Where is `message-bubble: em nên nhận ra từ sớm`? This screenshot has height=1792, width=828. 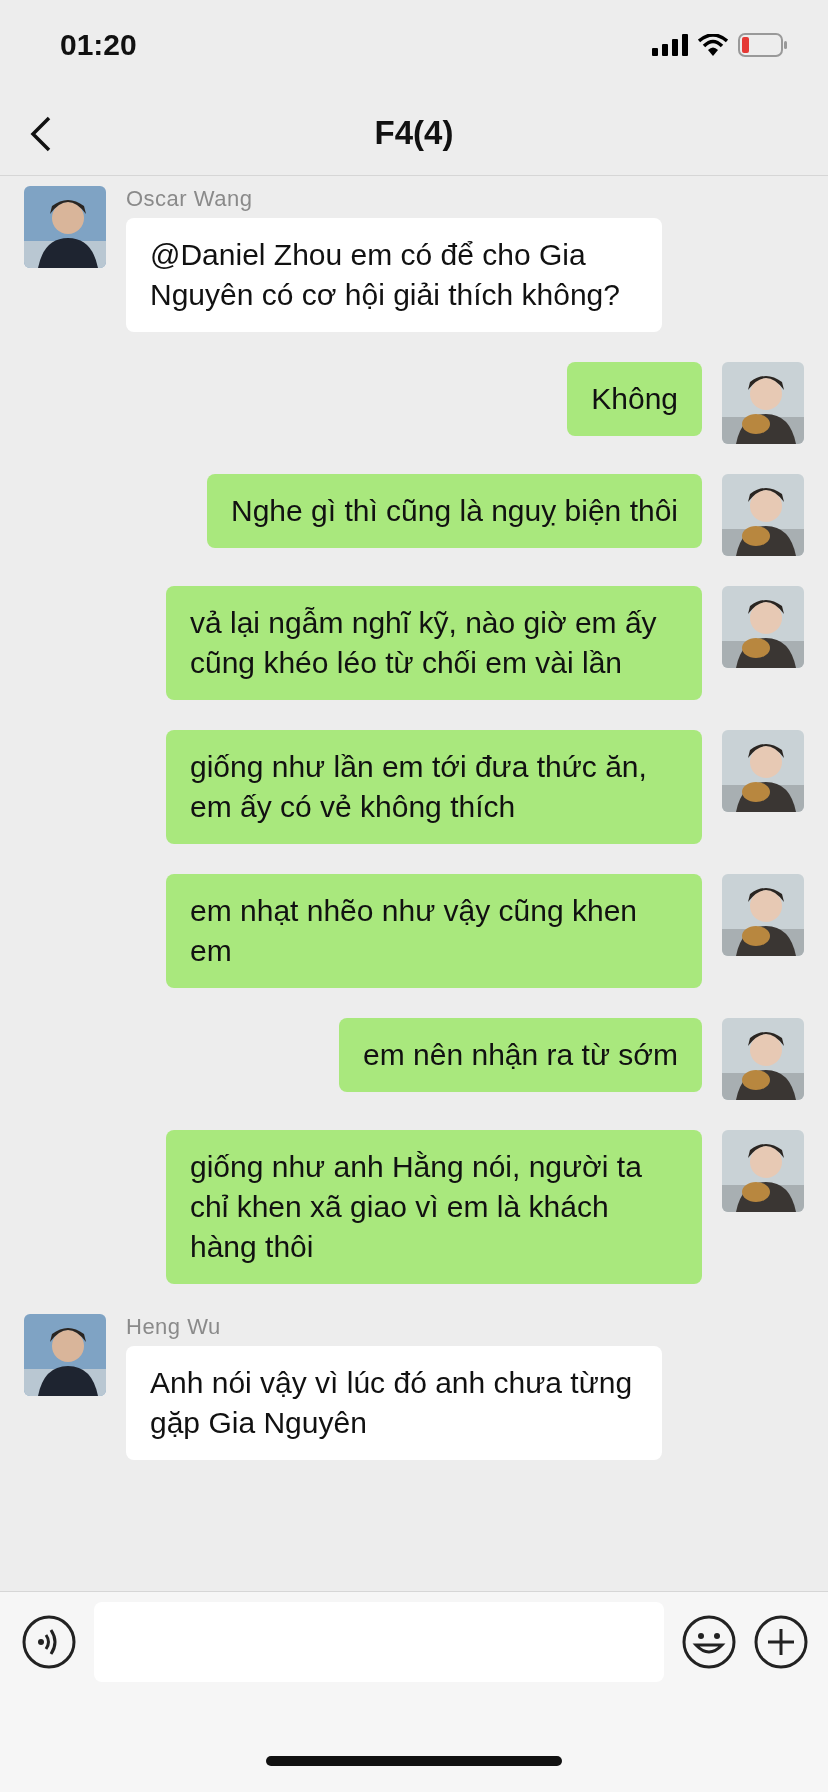
message-bubble: em nên nhận ra từ sớm is located at coordinates (520, 1055).